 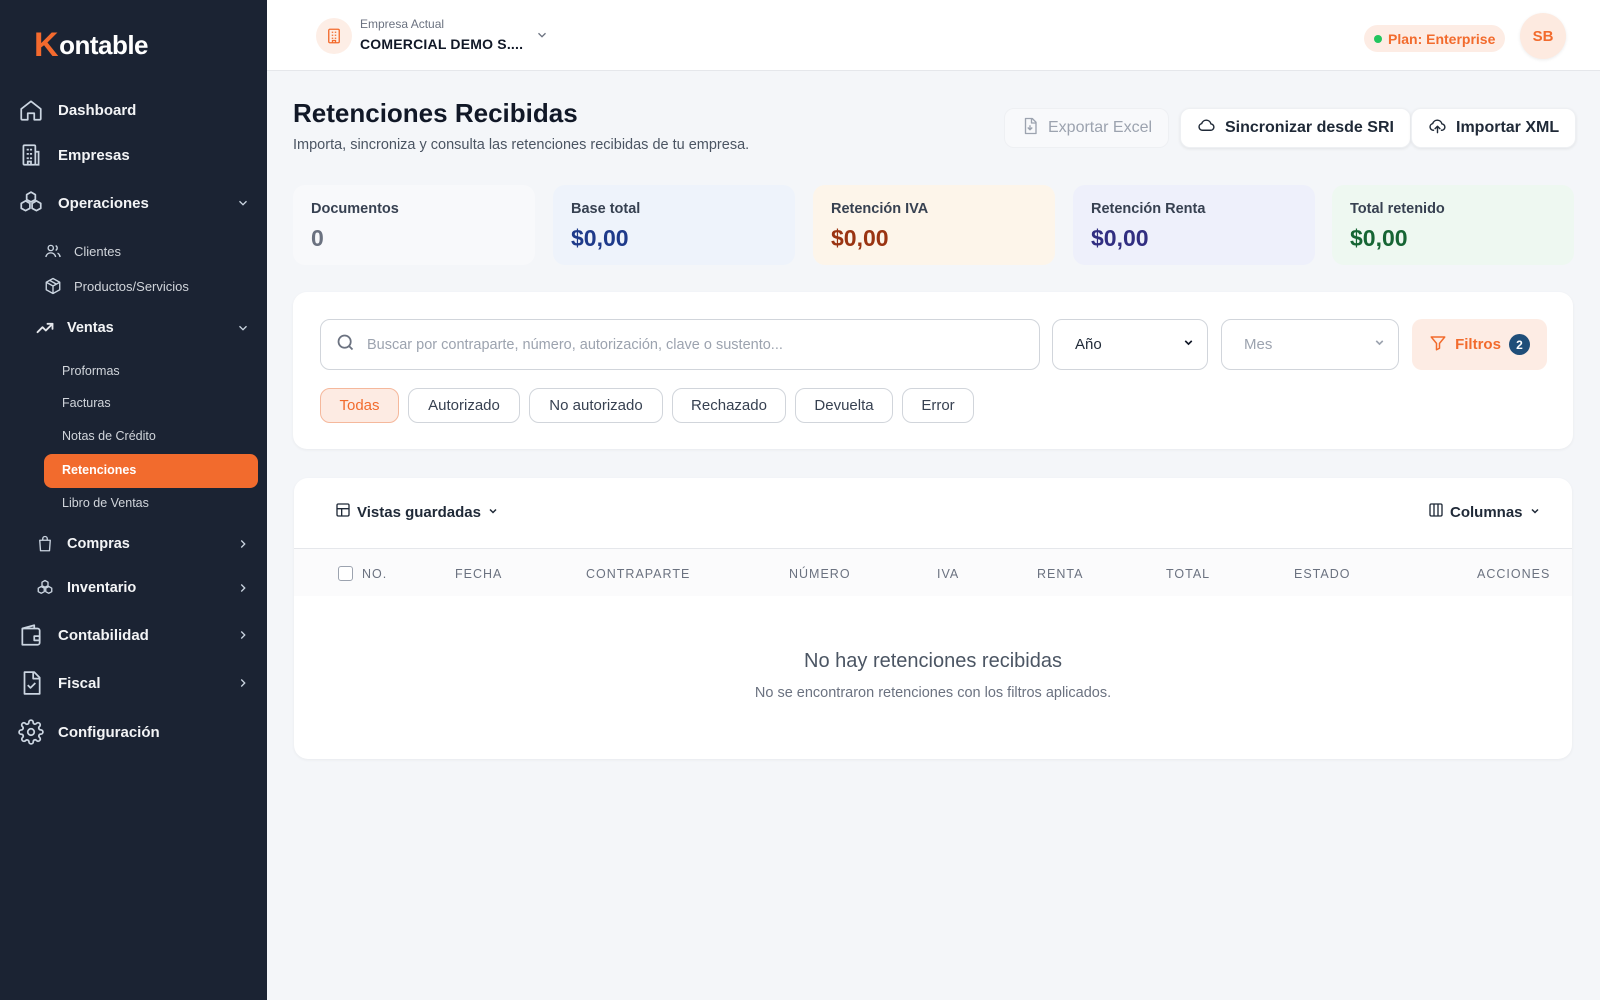 I want to click on filters-button: Filtros 2, so click(x=1479, y=344).